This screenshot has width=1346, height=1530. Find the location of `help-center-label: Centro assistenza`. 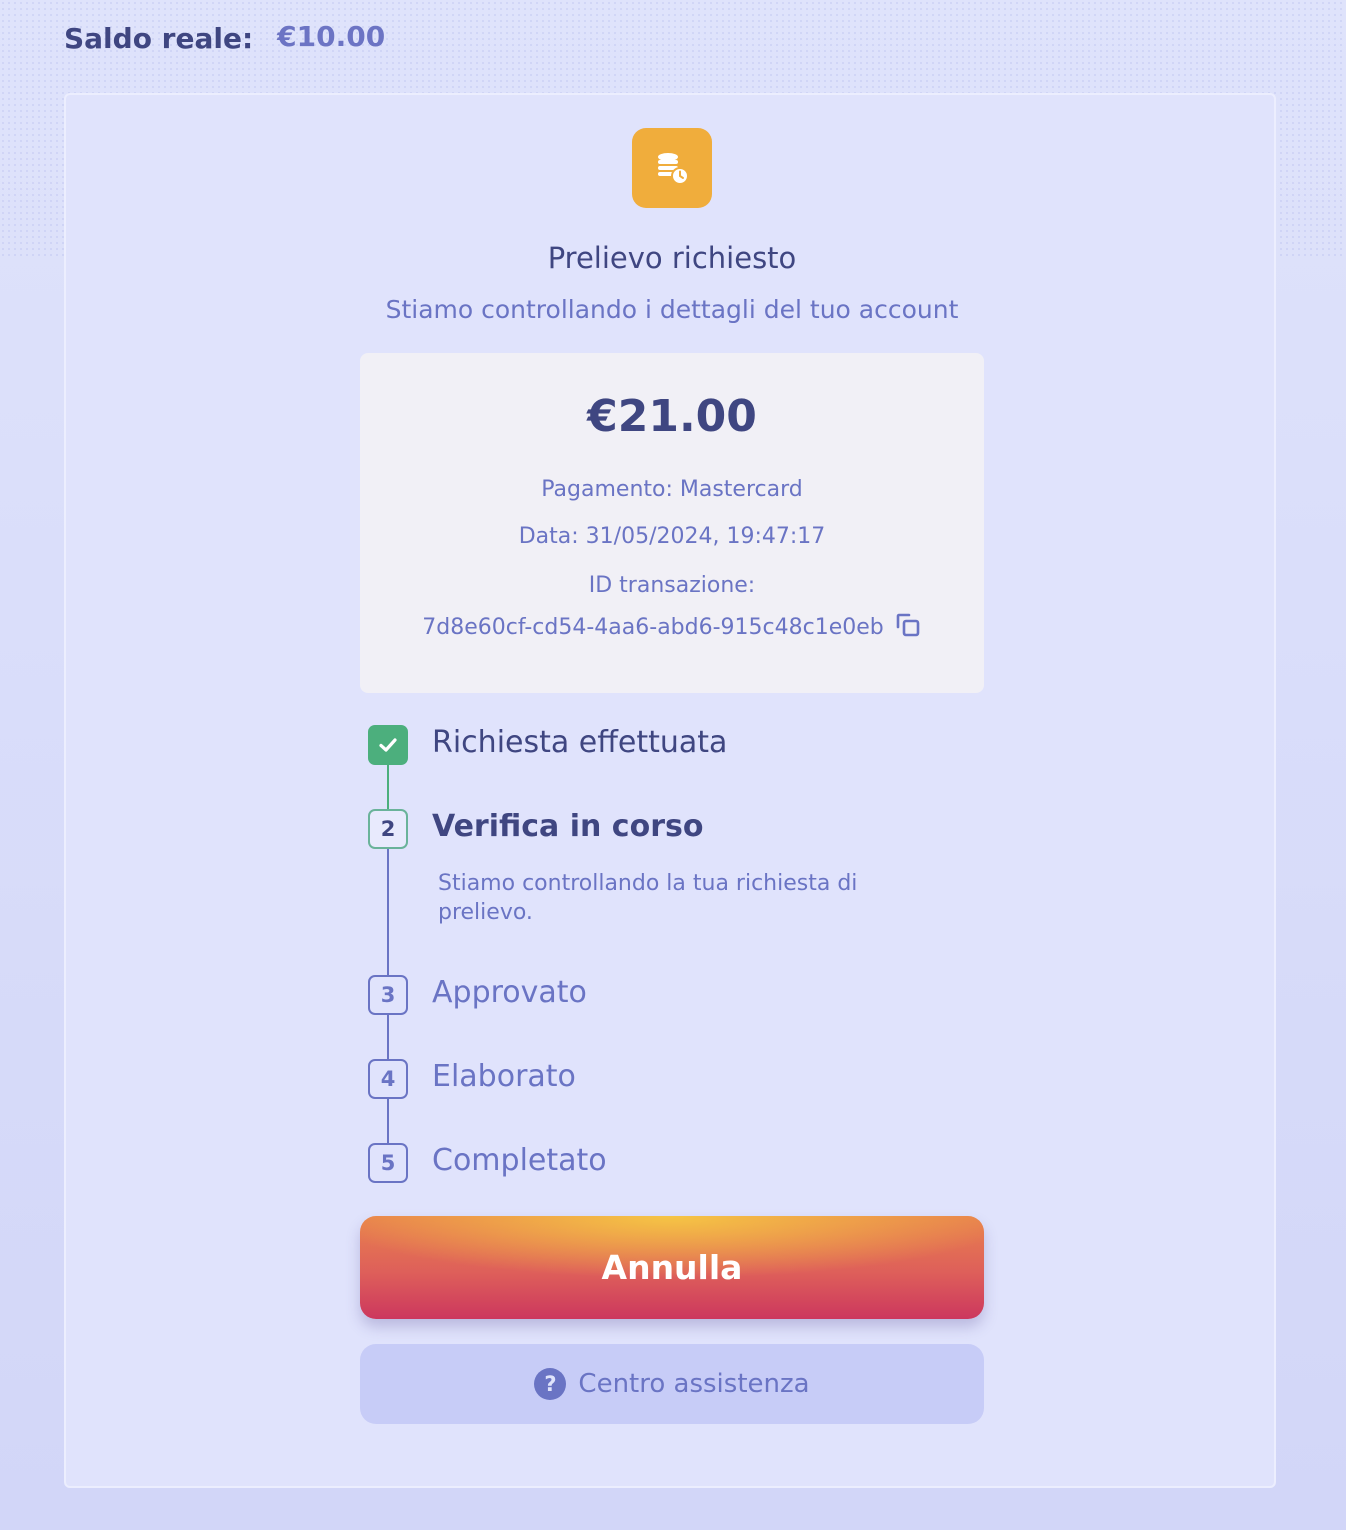

help-center-label: Centro assistenza is located at coordinates (694, 1384).